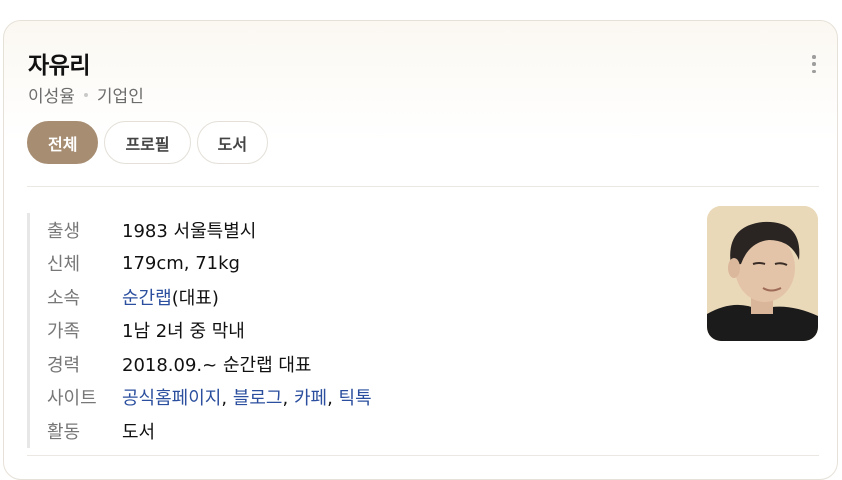 Image resolution: width=842 pixels, height=480 pixels. Describe the element at coordinates (64, 365) in the screenshot. I see `info-label: 경력` at that location.